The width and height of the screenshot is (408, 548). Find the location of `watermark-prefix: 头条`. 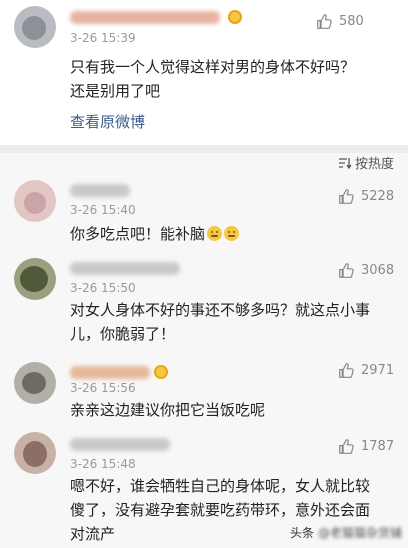

watermark-prefix: 头条 is located at coordinates (301, 533).